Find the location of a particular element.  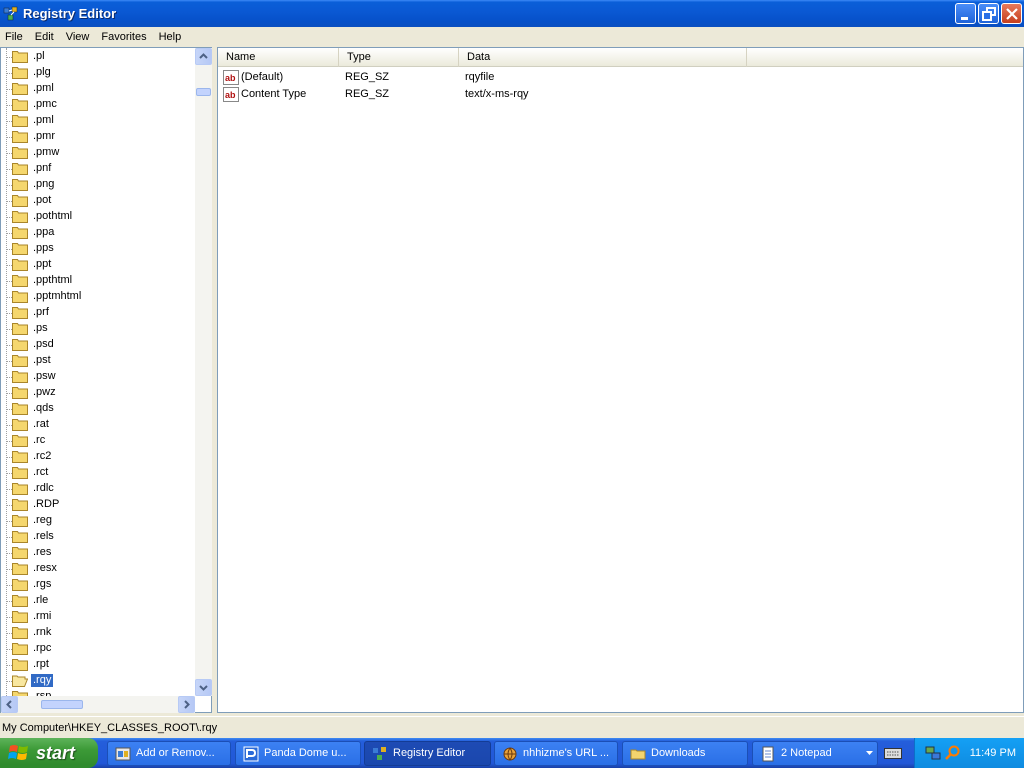

list-row: ab Content Type REG_SZ text/x-ms-rqy is located at coordinates (620, 94).